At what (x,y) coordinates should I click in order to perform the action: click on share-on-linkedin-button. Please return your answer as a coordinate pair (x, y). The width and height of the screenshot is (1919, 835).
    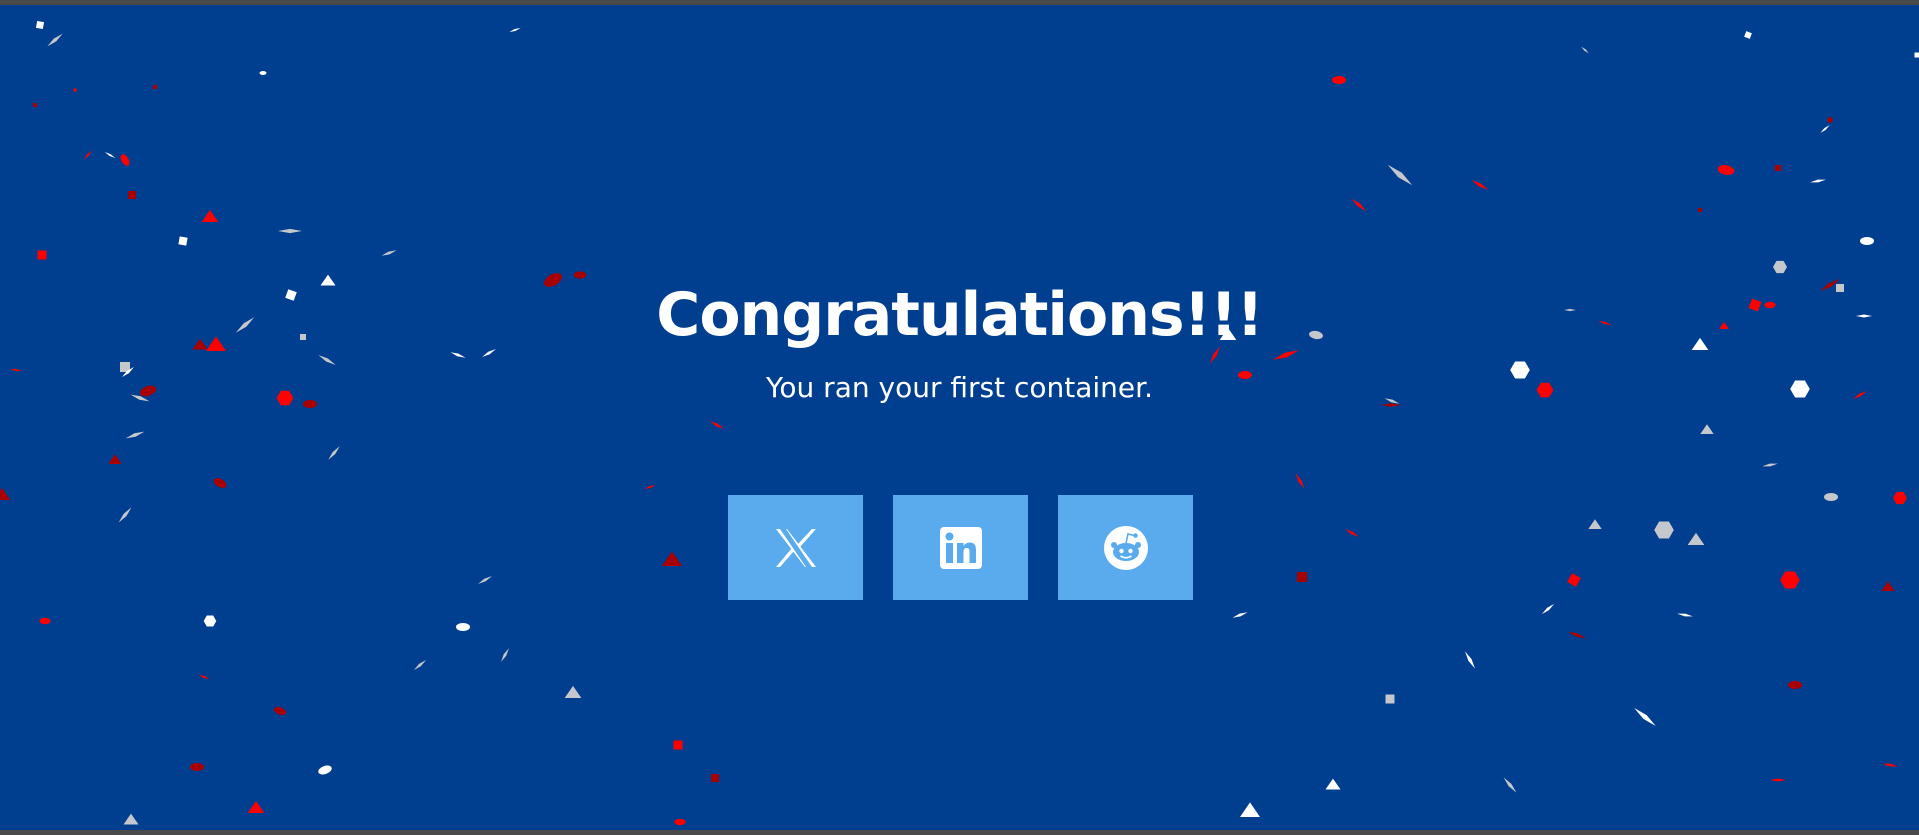
    Looking at the image, I should click on (960, 547).